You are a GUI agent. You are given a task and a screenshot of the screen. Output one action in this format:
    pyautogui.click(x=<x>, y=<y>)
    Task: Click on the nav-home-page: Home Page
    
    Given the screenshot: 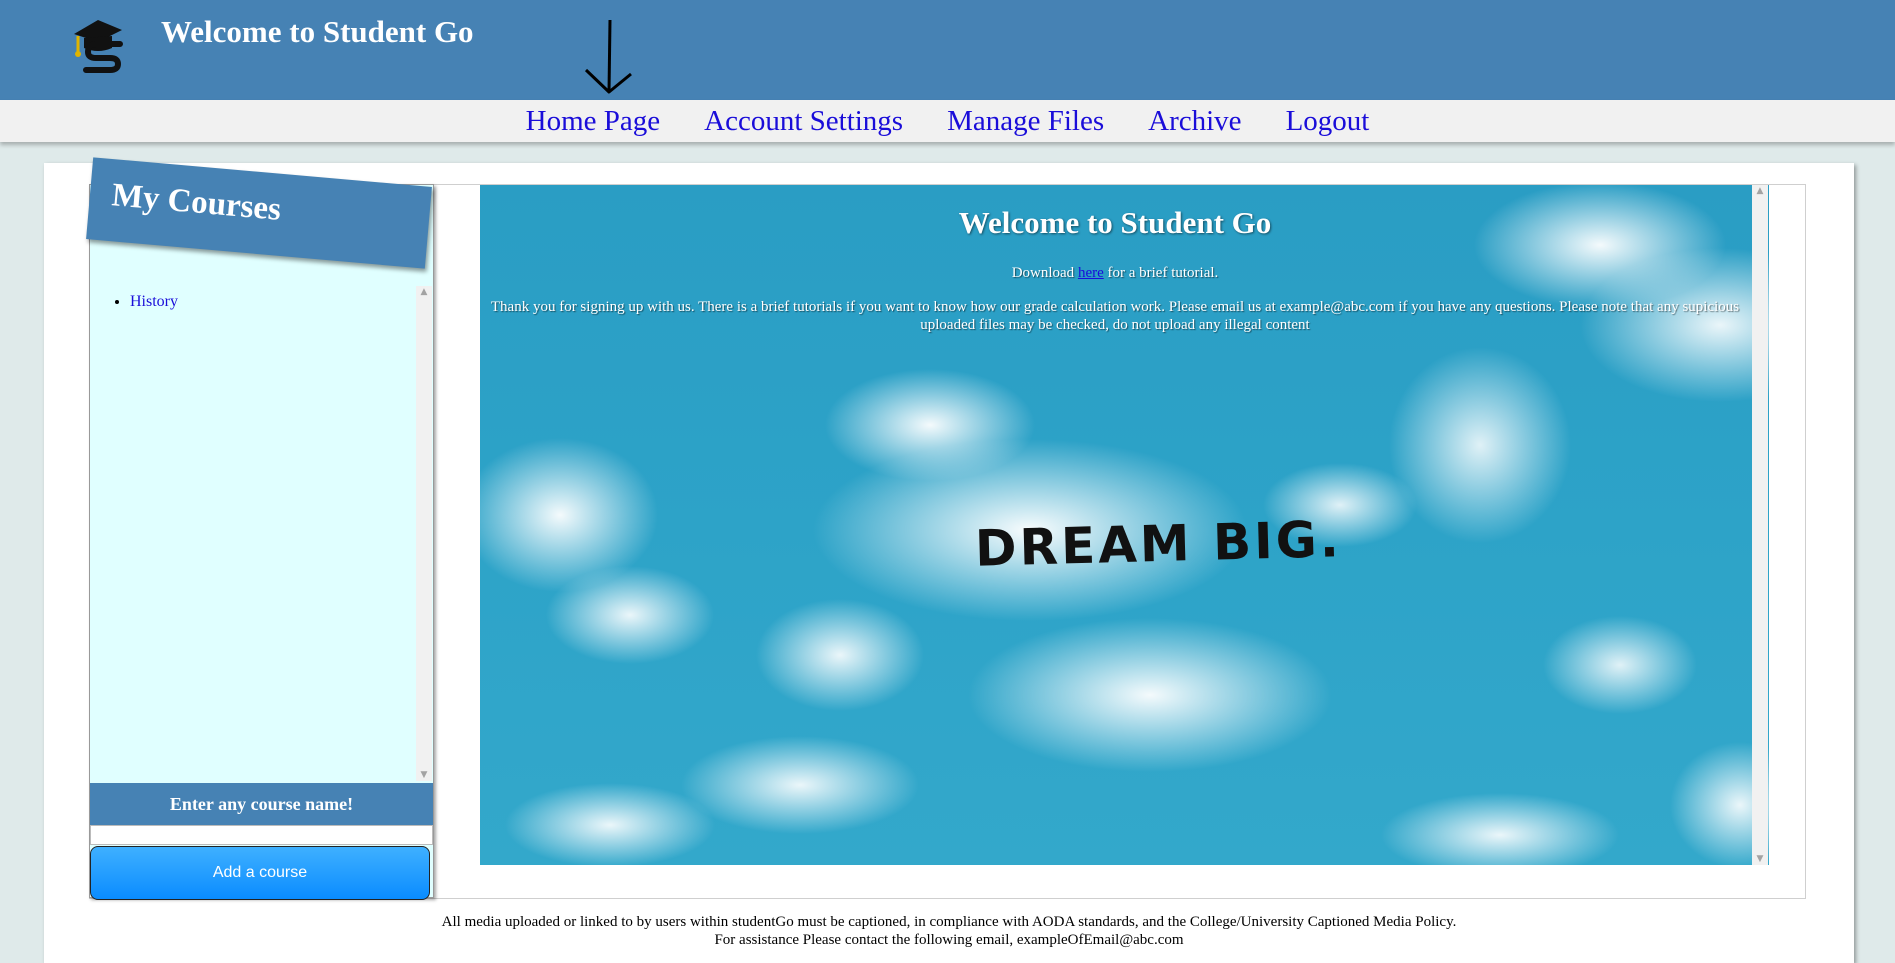 What is the action you would take?
    pyautogui.click(x=593, y=121)
    